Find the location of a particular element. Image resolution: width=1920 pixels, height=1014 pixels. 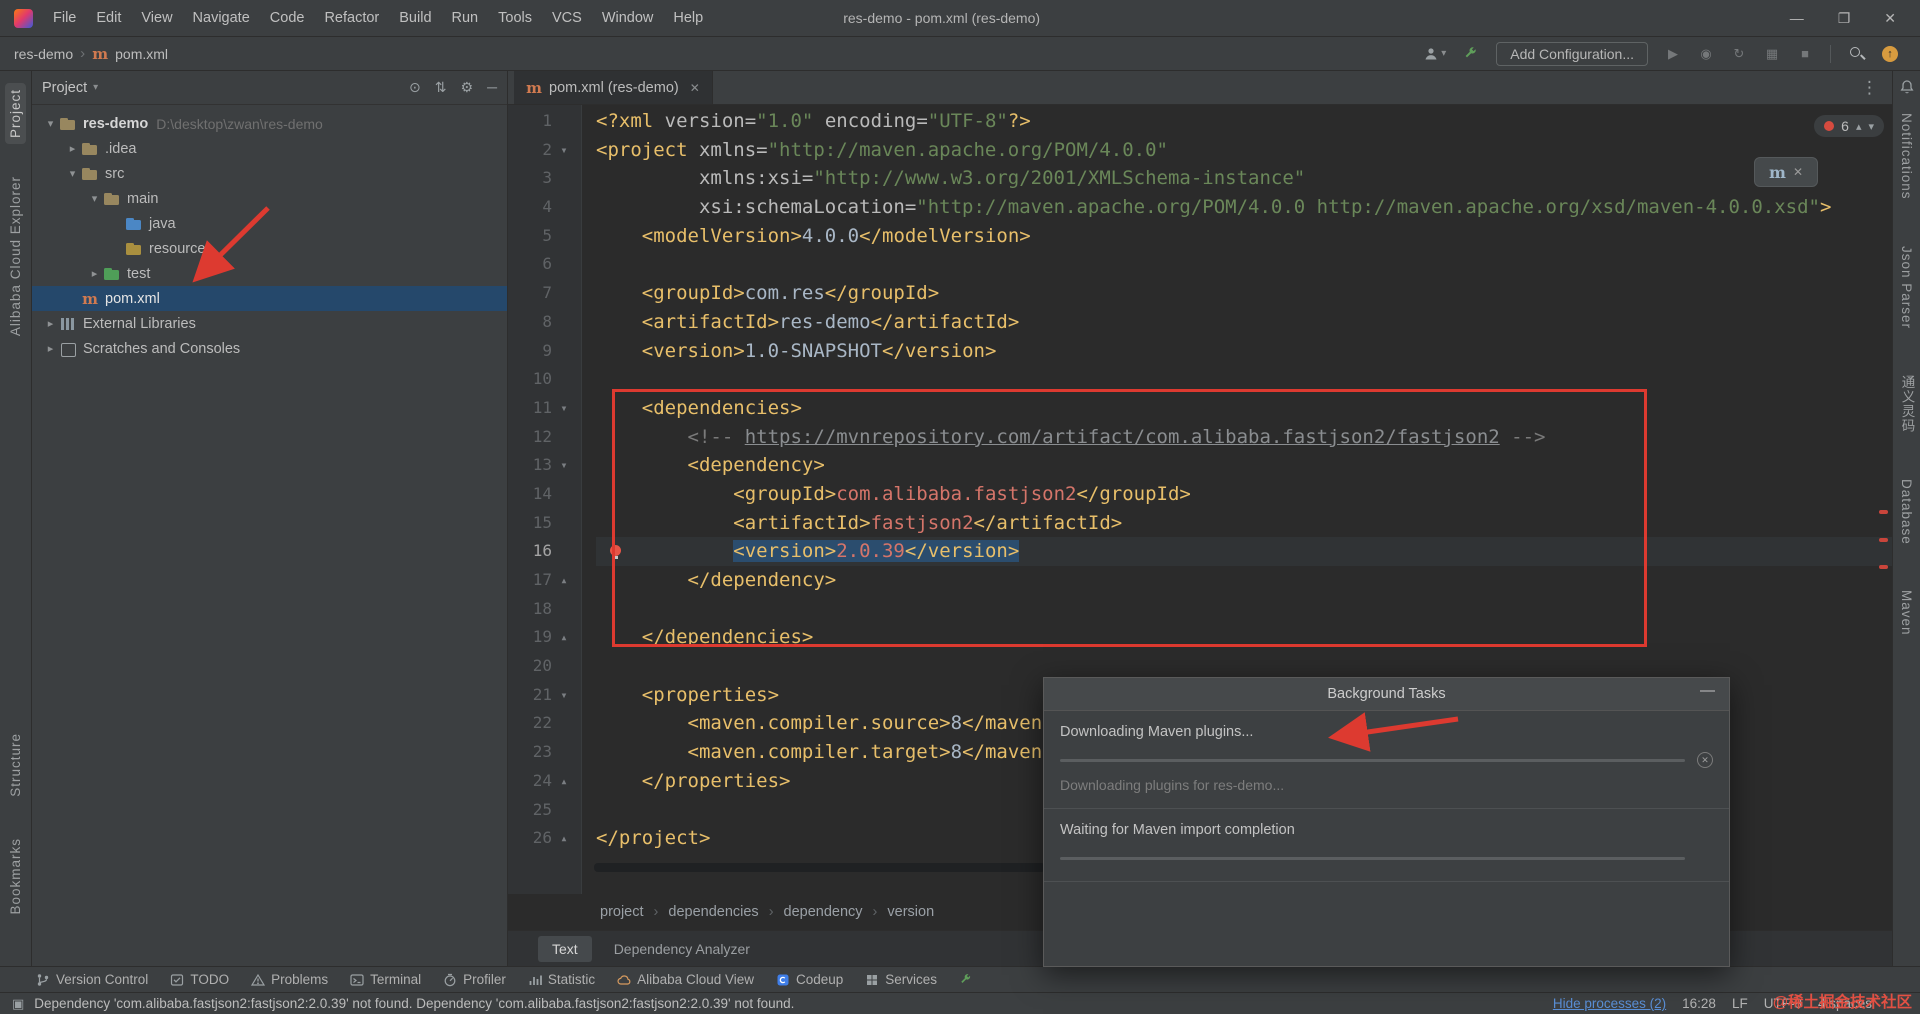

code-line-7: <groupId>com.res</groupId> is located at coordinates (1244, 293).